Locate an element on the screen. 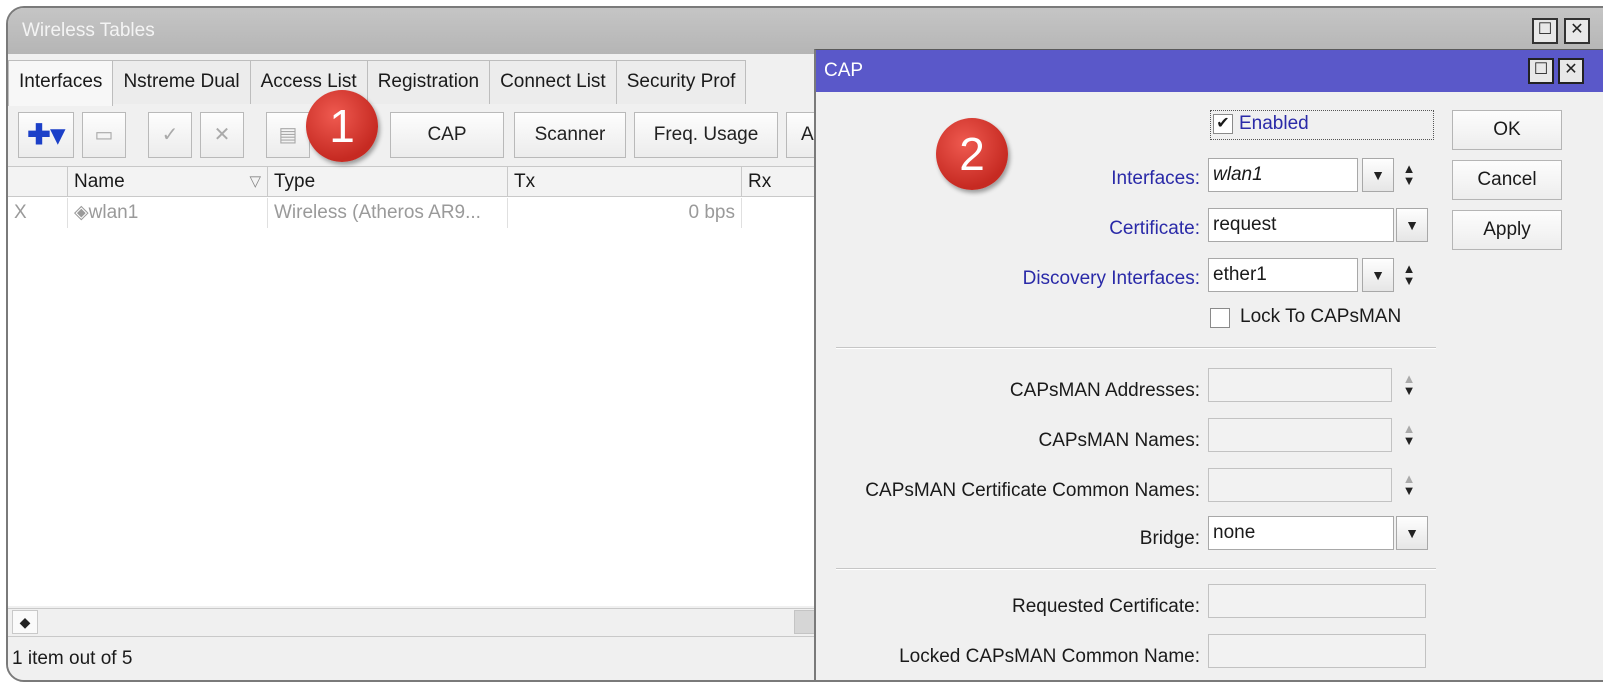 This screenshot has height=697, width=1603. tab-interfaces: Interfaces is located at coordinates (61, 83).